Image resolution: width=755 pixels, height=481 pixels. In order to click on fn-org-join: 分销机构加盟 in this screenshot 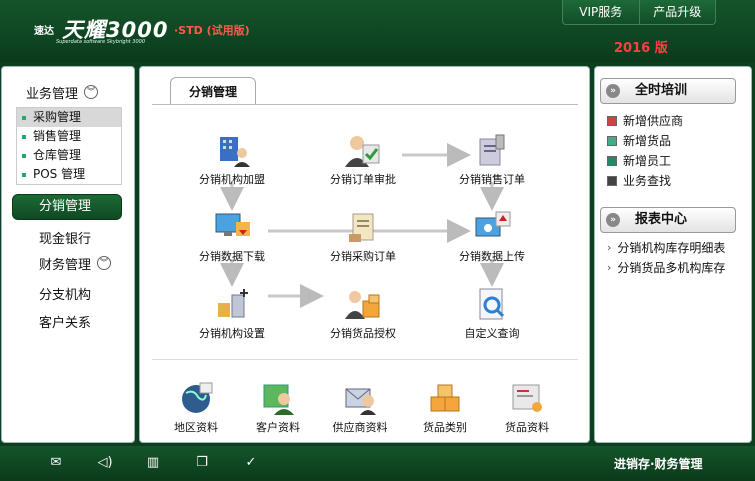, I will do `click(232, 159)`.